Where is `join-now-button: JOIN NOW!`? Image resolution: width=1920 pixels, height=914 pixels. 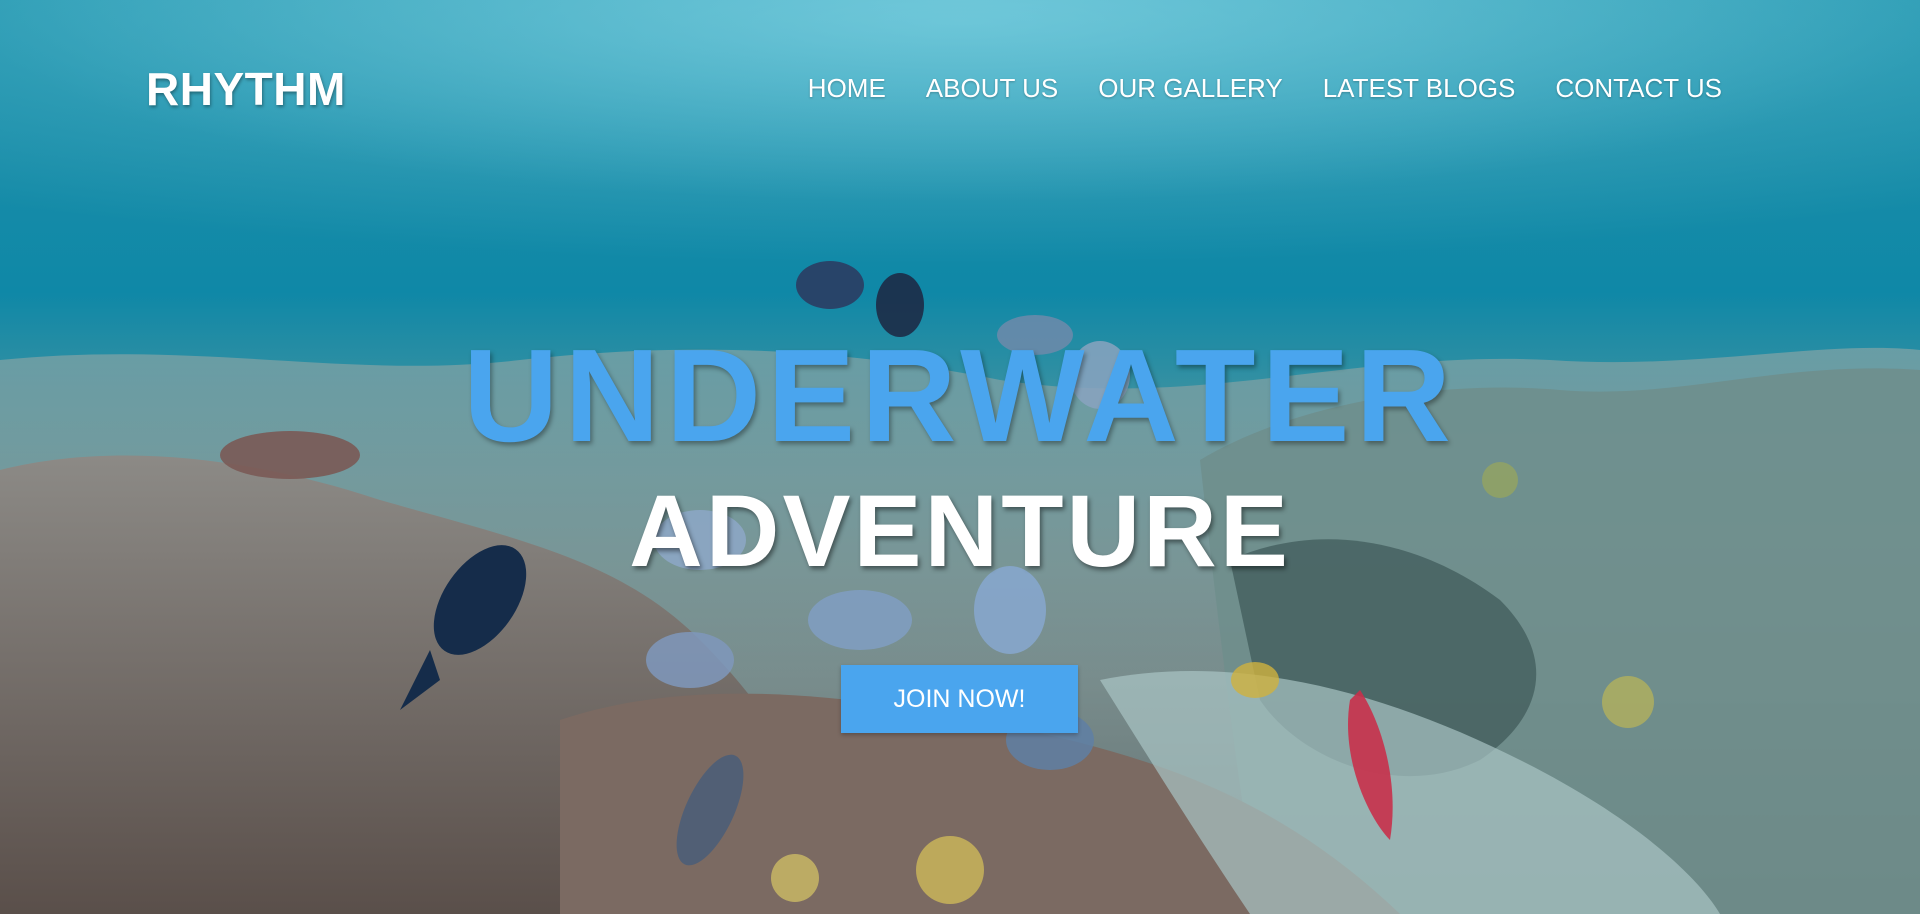
join-now-button: JOIN NOW! is located at coordinates (959, 699).